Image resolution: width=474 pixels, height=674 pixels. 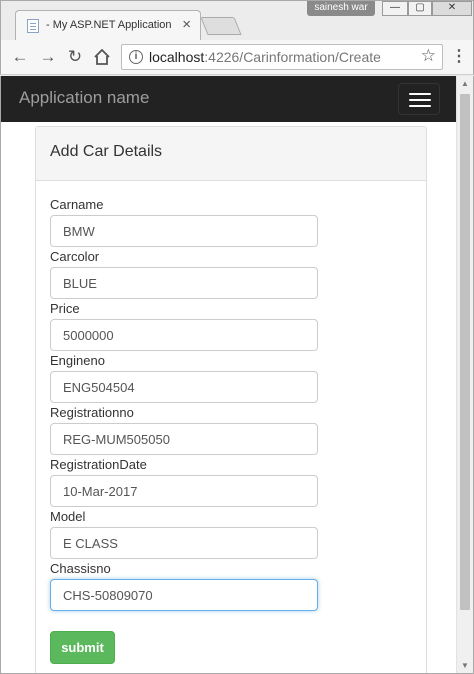 I want to click on hamburger-menu-icon, so click(x=419, y=99).